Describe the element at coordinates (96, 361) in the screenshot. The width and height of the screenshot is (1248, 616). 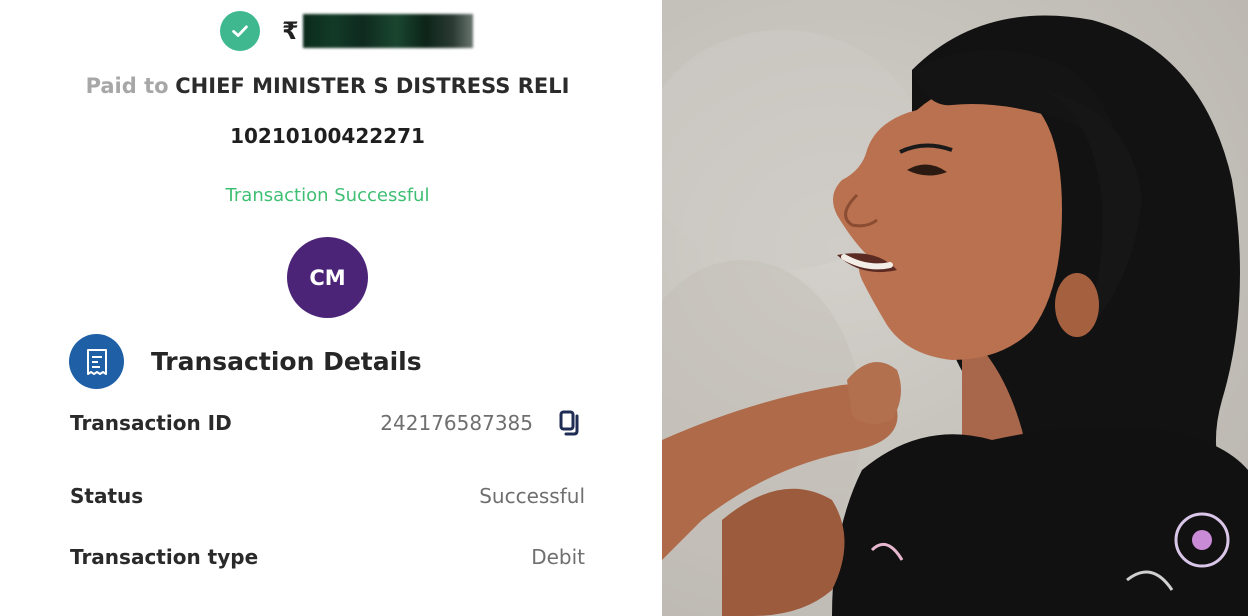
I see `receipt-icon` at that location.